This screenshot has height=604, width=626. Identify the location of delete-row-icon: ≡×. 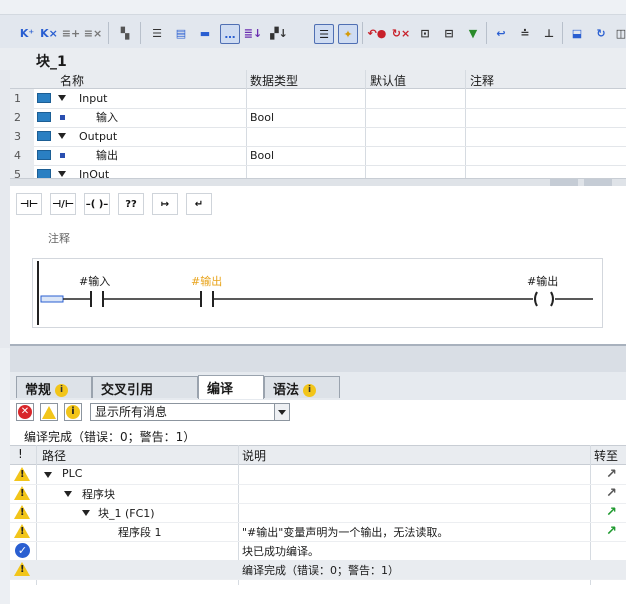
(93, 33).